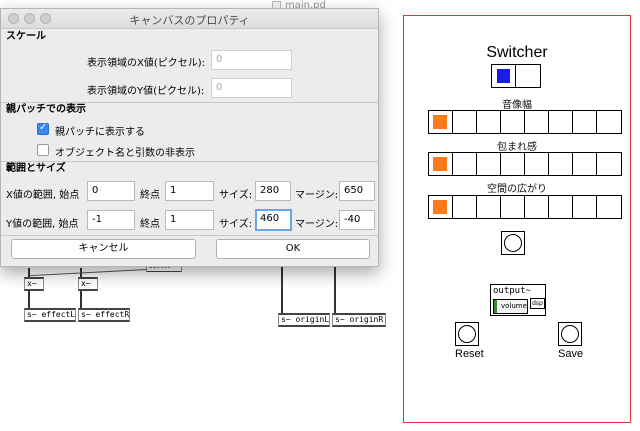 The height and width of the screenshot is (431, 640). What do you see at coordinates (111, 191) in the screenshot?
I see `x-start-input: 0` at bounding box center [111, 191].